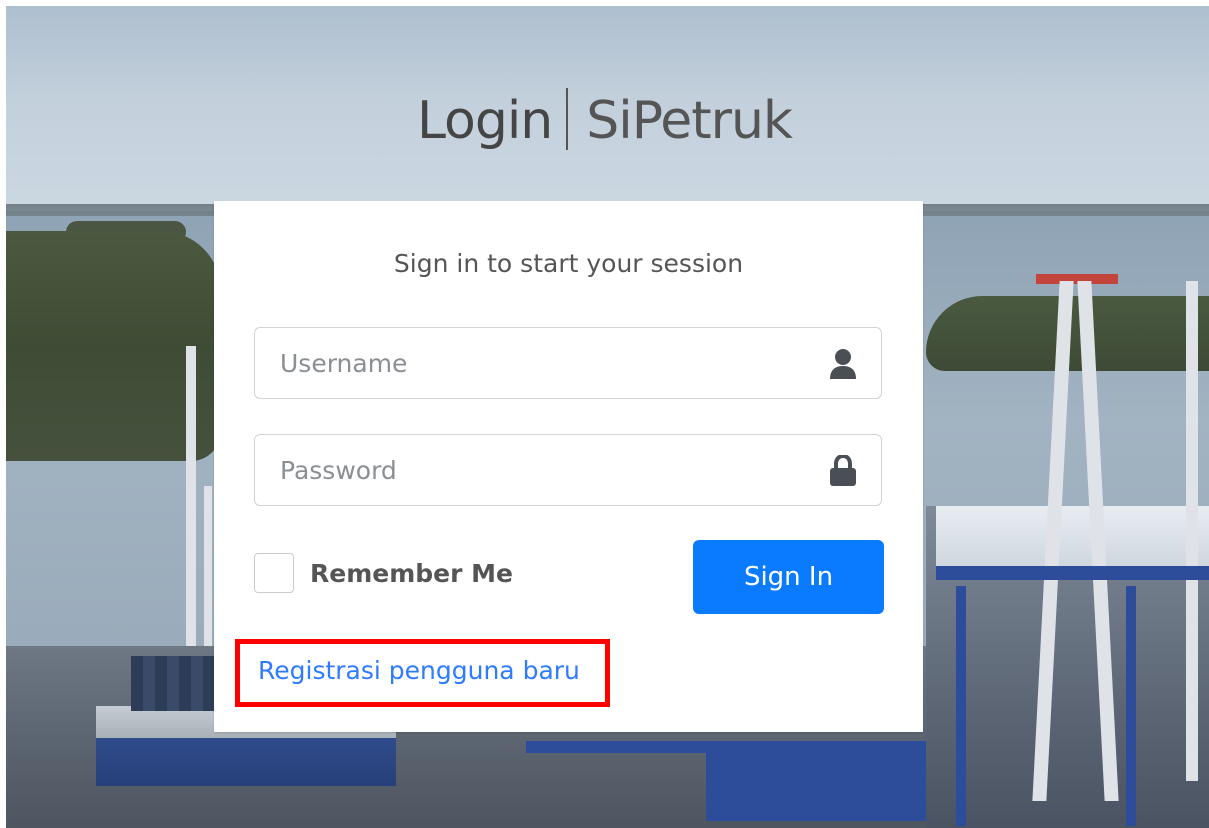 This screenshot has height=828, width=1209. What do you see at coordinates (843, 364) in the screenshot?
I see `user-icon` at bounding box center [843, 364].